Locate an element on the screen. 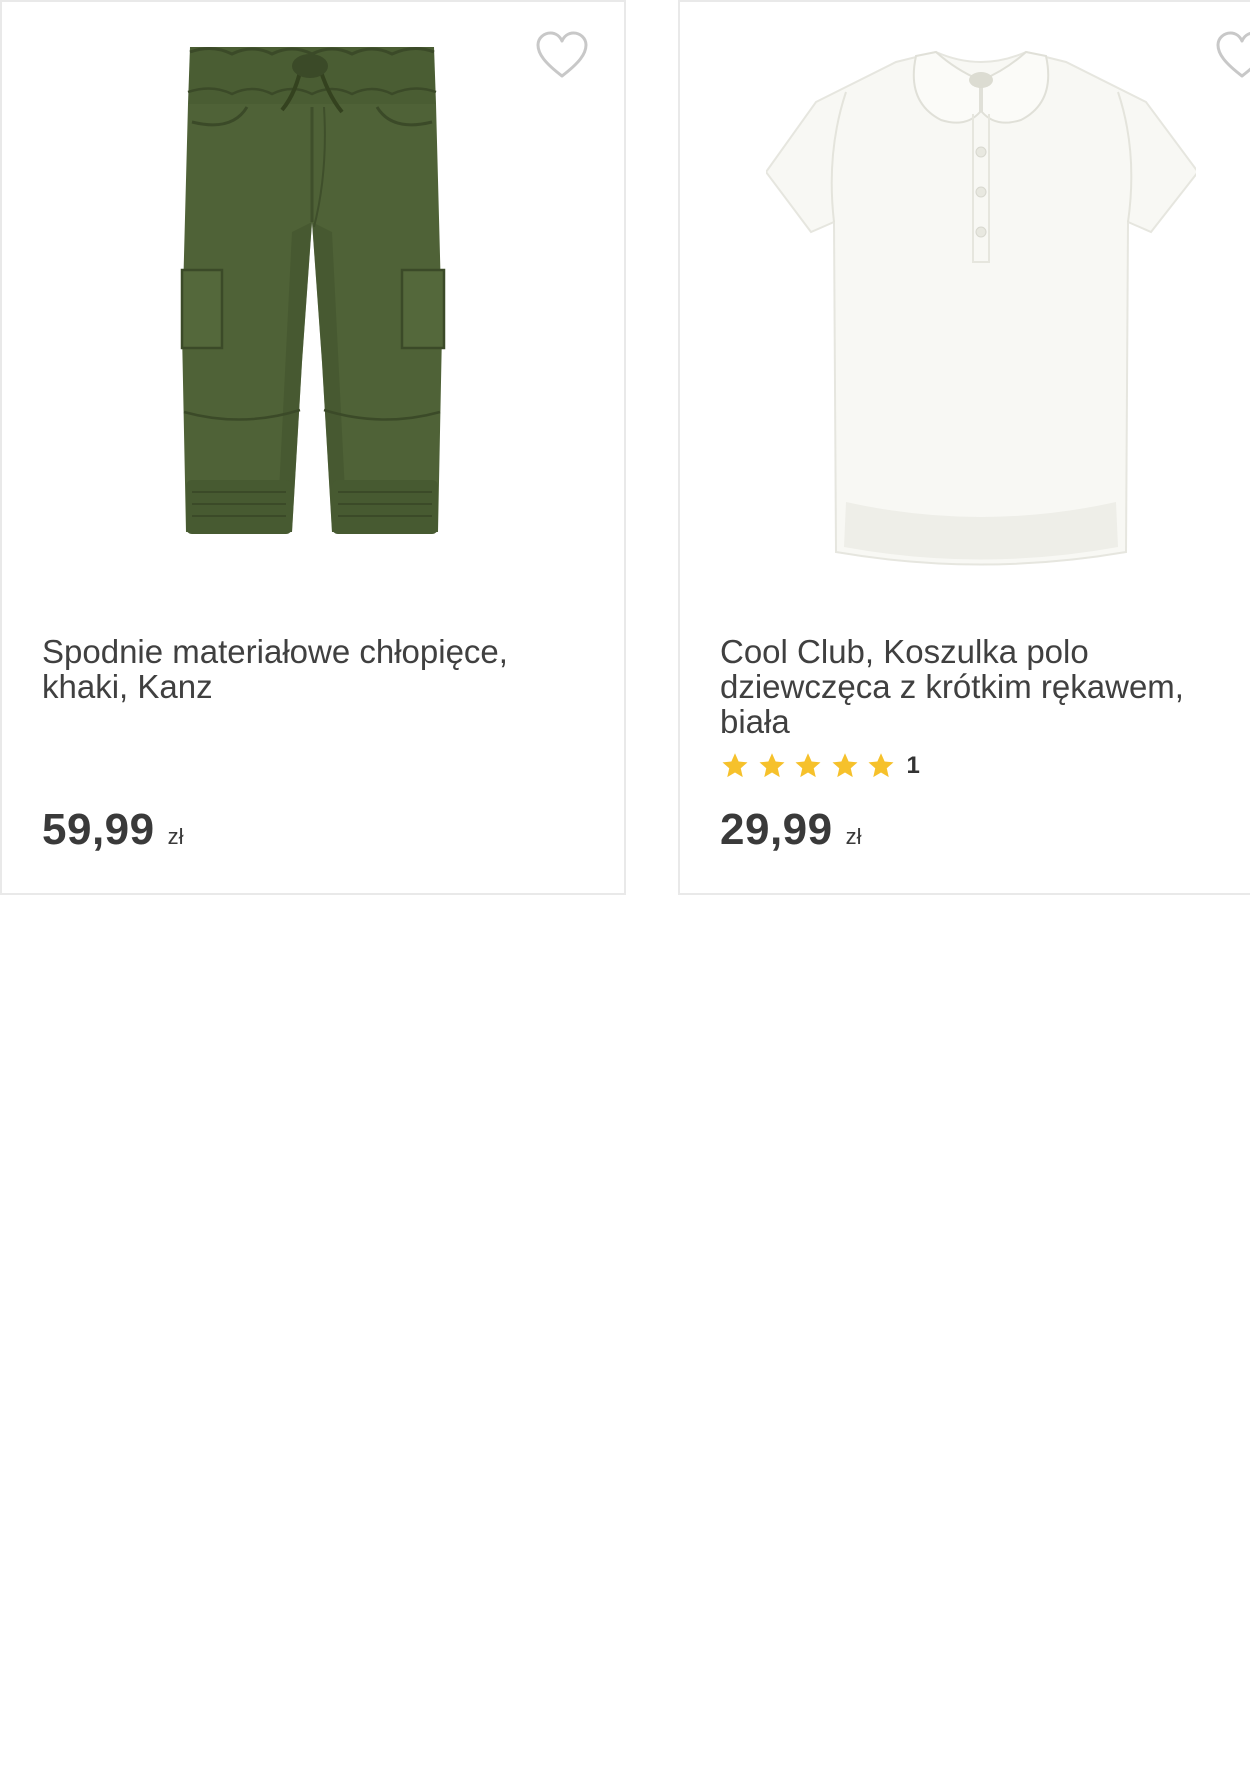 The image size is (1250, 1790). product-rating: 1 is located at coordinates (820, 766).